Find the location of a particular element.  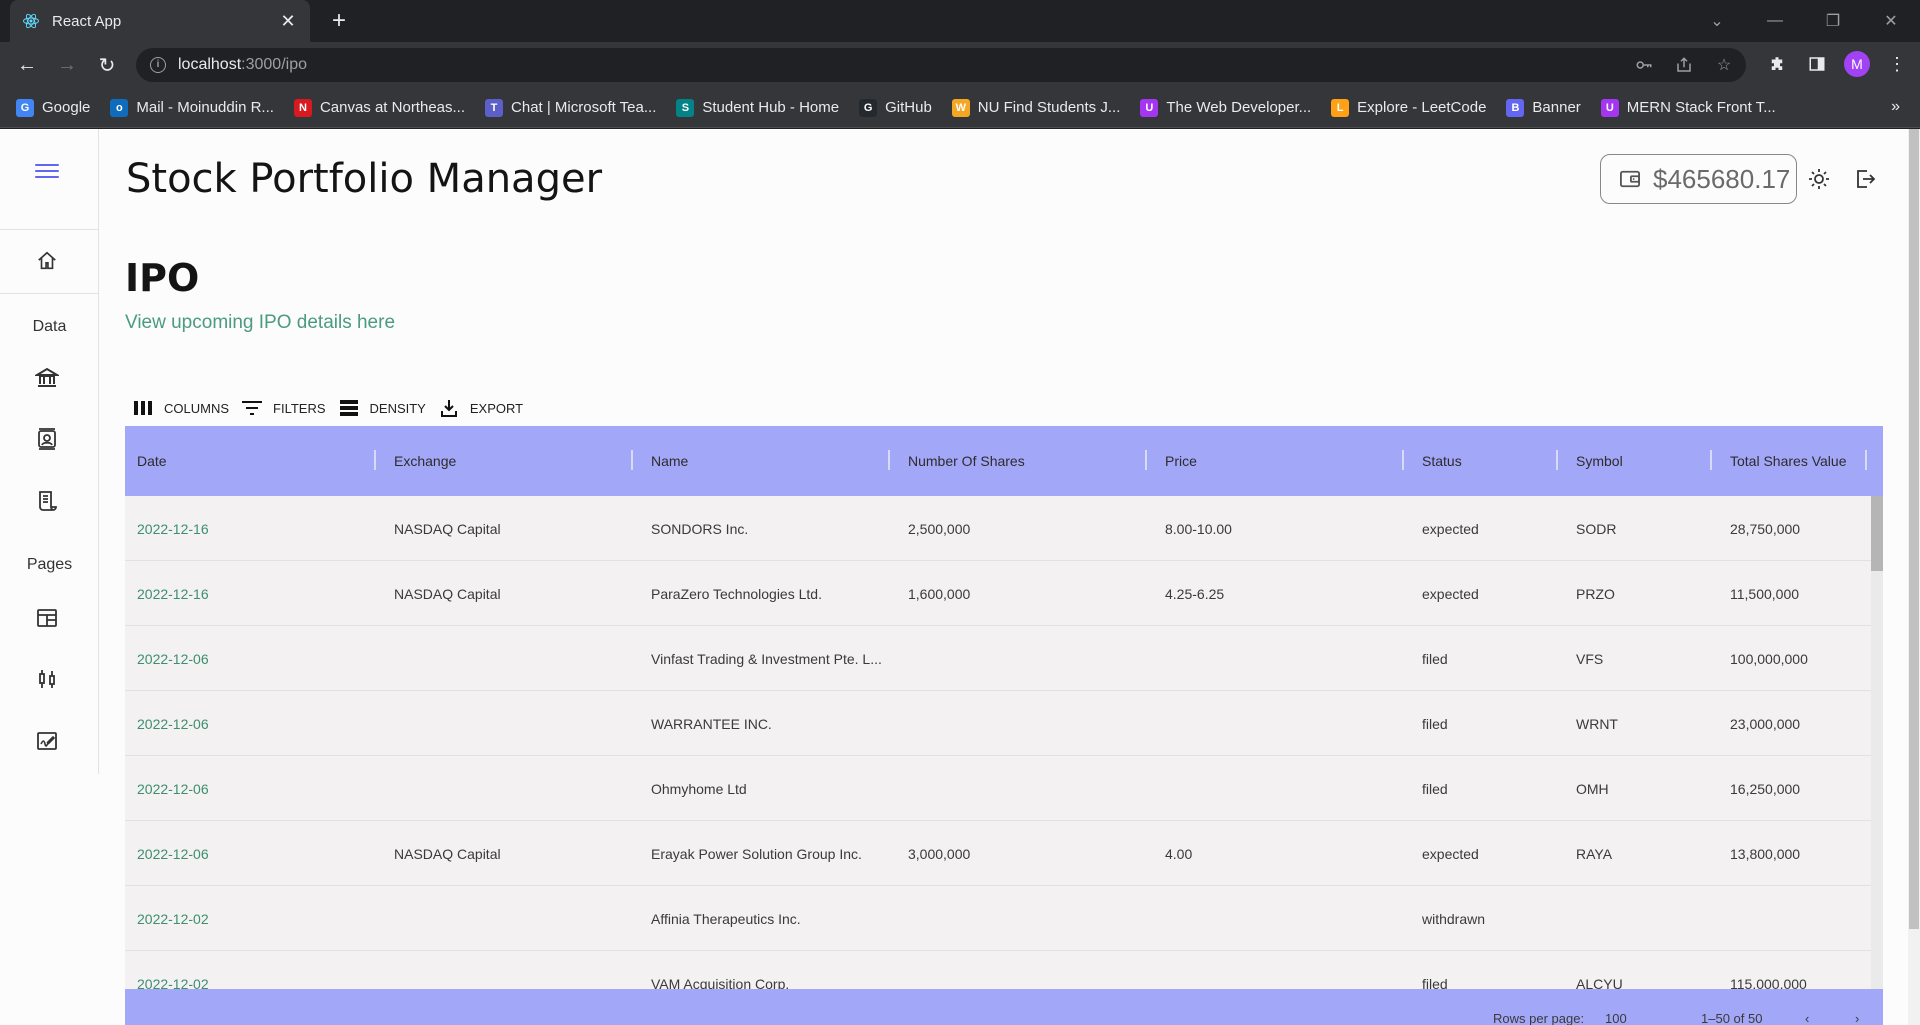

new-tab-button: + is located at coordinates (339, 22).